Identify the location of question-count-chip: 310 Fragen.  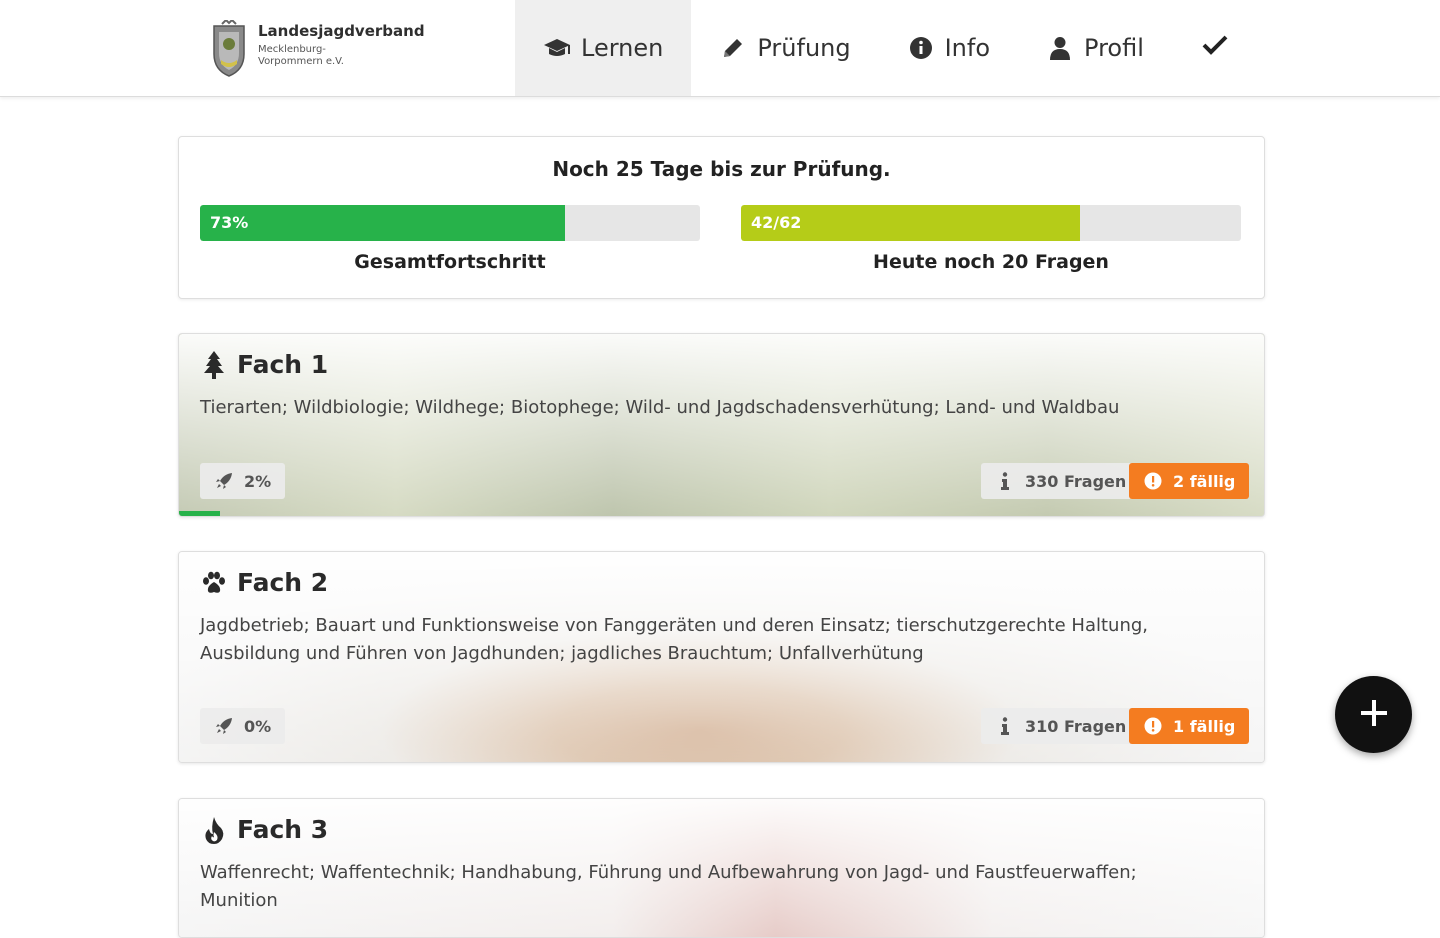
(1061, 726).